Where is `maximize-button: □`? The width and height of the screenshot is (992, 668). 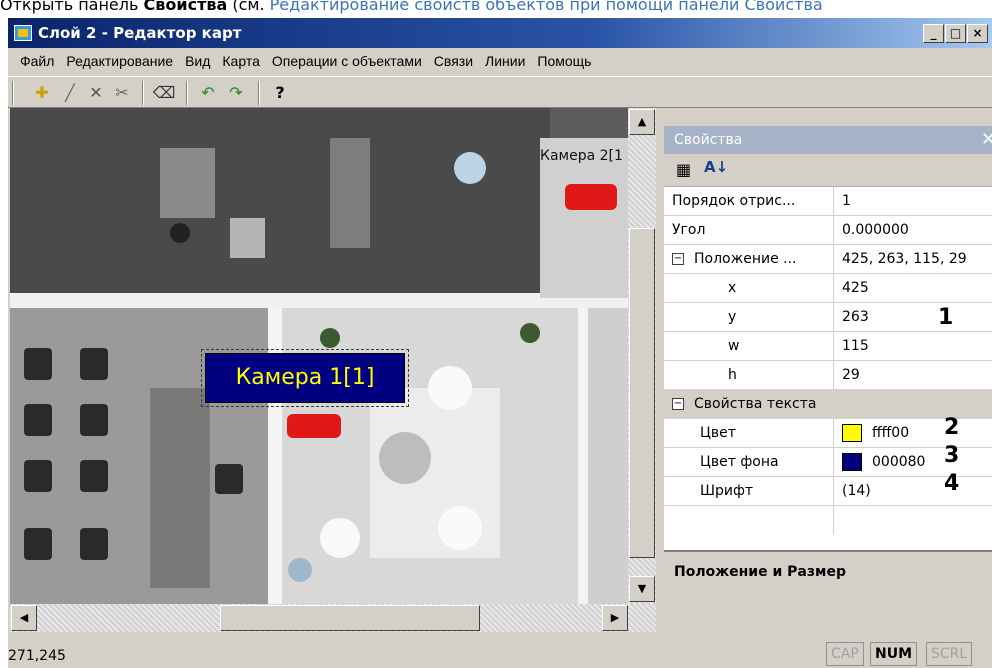 maximize-button: □ is located at coordinates (955, 33).